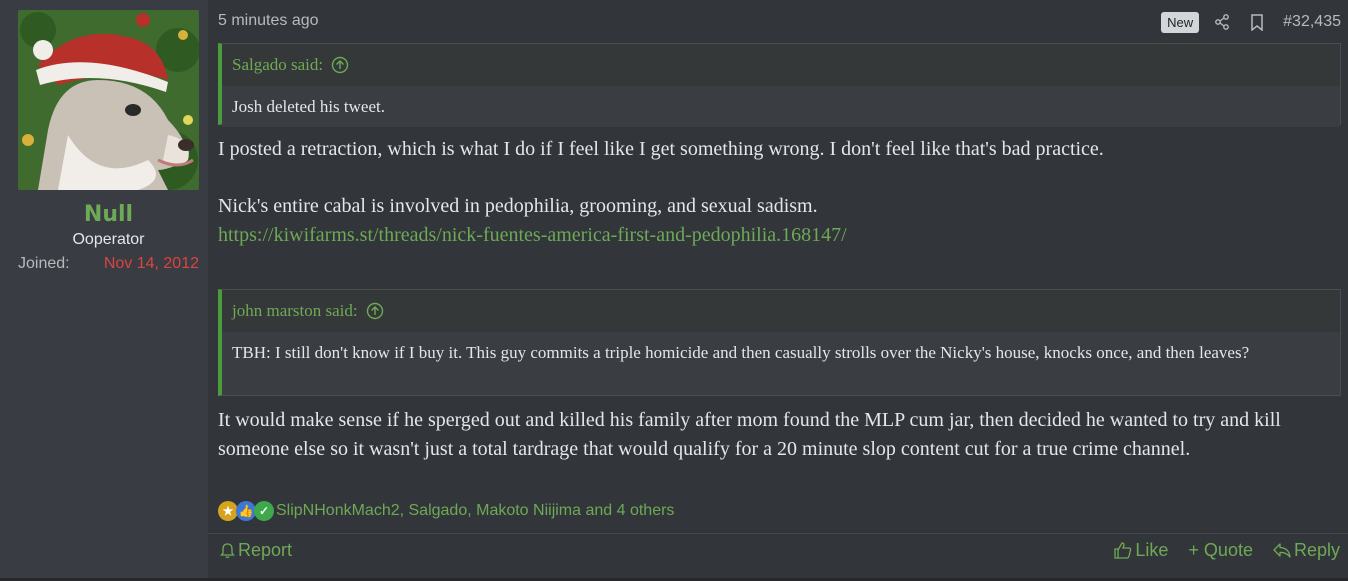 The image size is (1348, 581). I want to click on quote-body-1: Josh deleted his tweet., so click(781, 106).